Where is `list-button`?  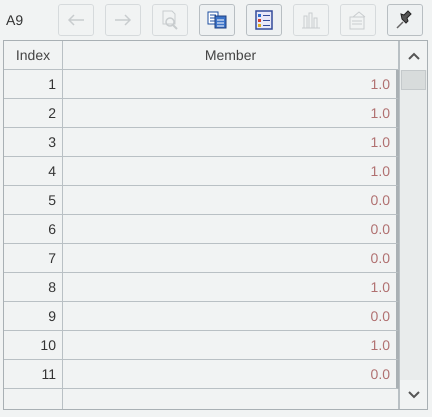
list-button is located at coordinates (264, 20).